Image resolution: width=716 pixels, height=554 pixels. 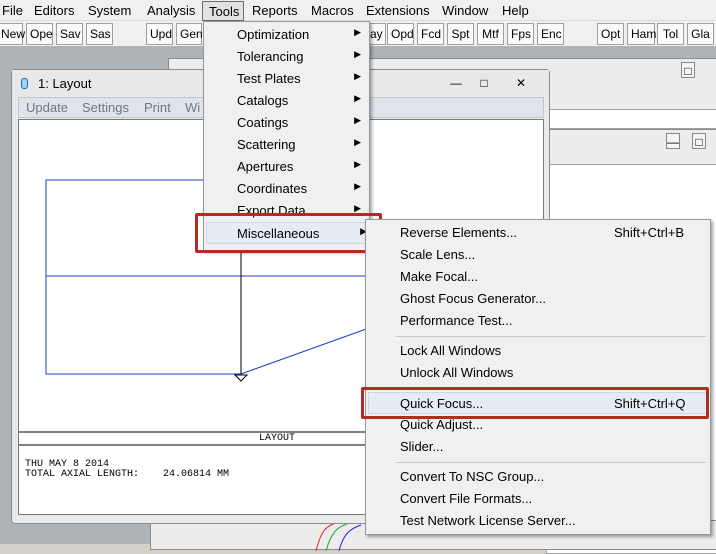 What do you see at coordinates (39, 34) in the screenshot?
I see `toolbar-button-open: Ope` at bounding box center [39, 34].